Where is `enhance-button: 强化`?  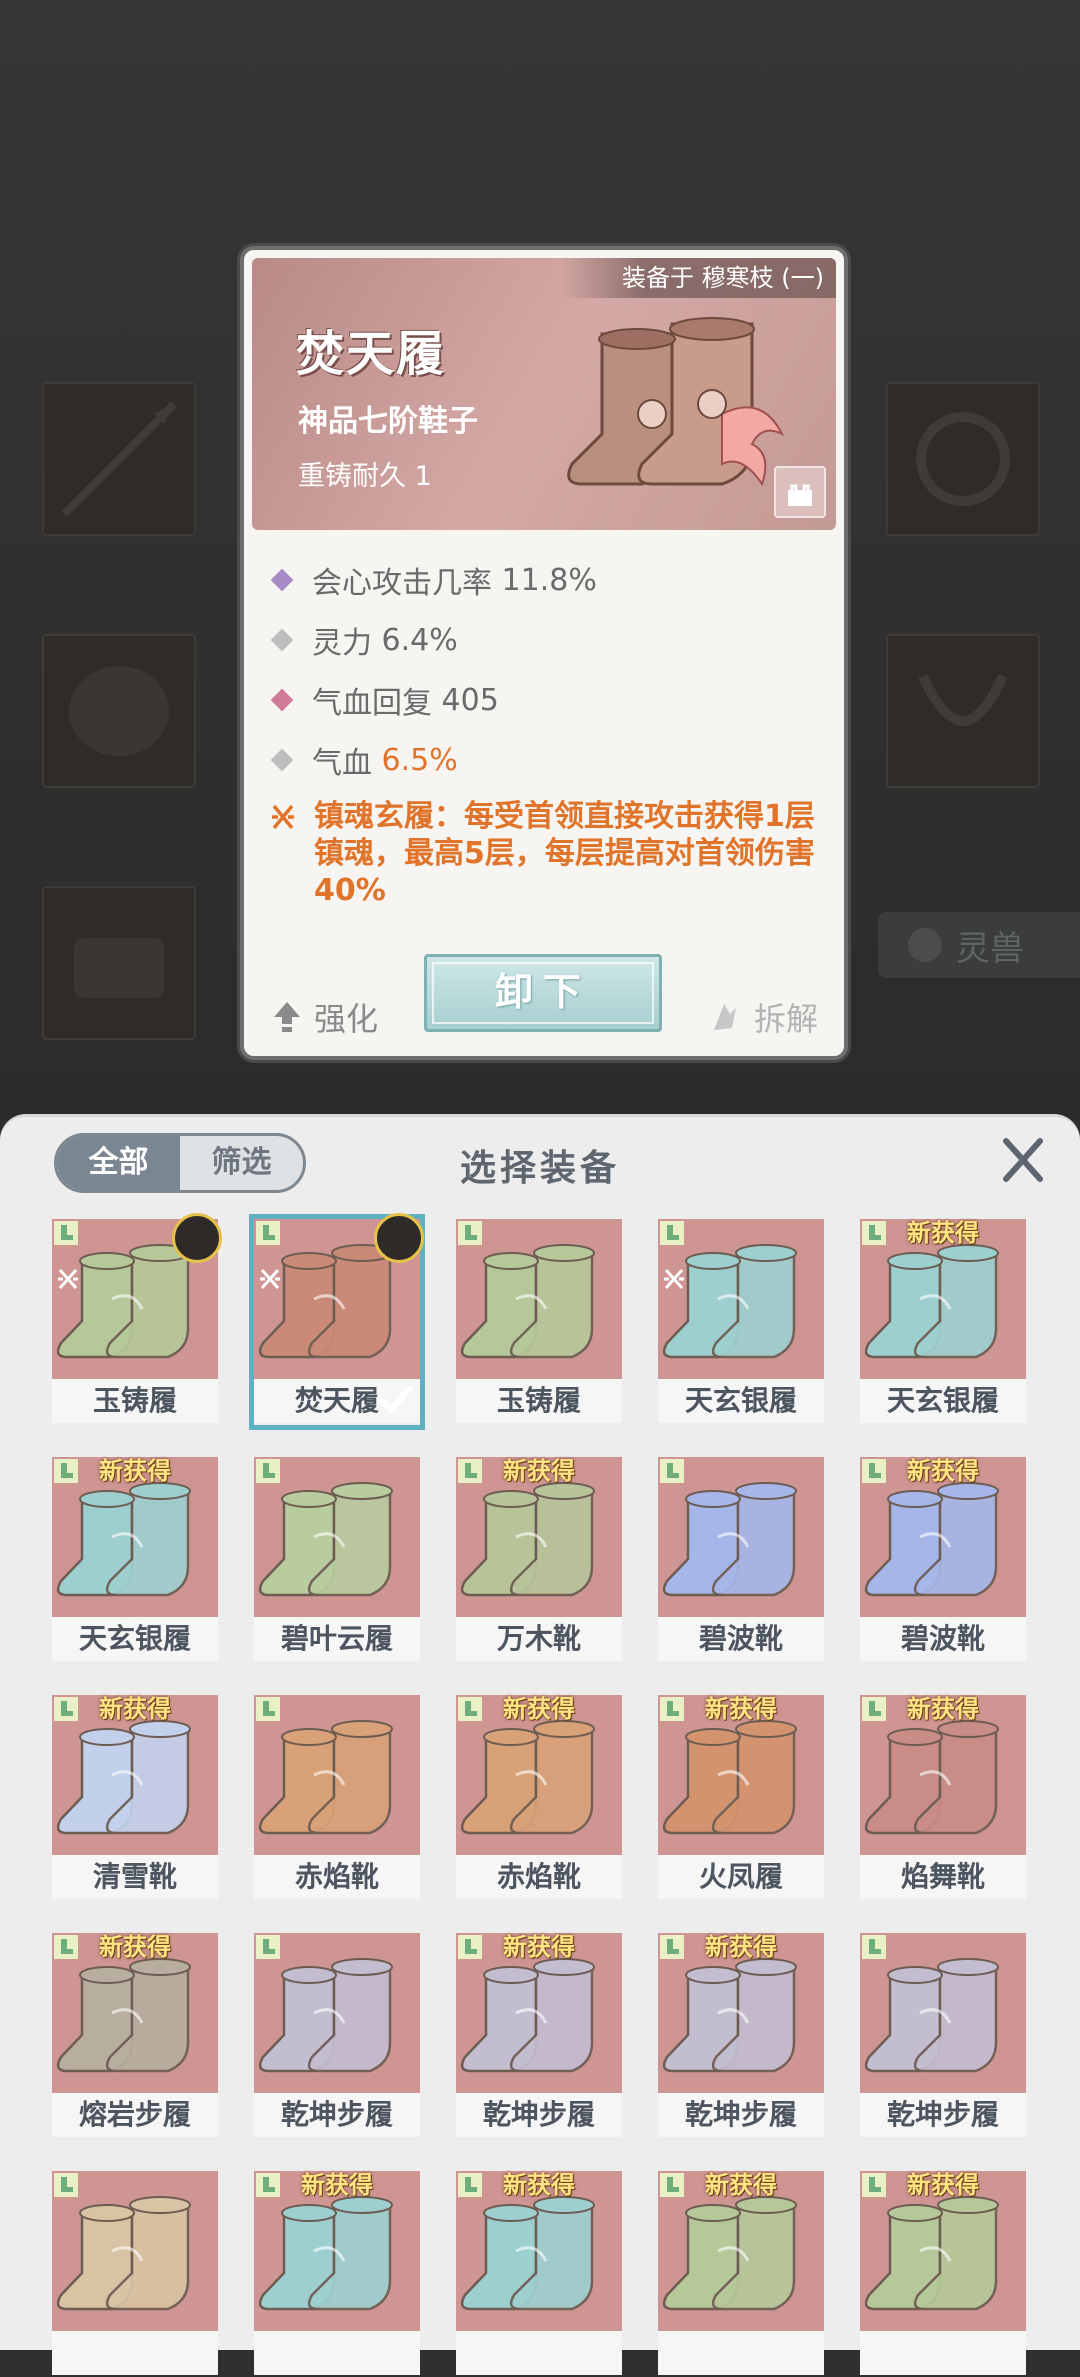 enhance-button: 强化 is located at coordinates (325, 1017).